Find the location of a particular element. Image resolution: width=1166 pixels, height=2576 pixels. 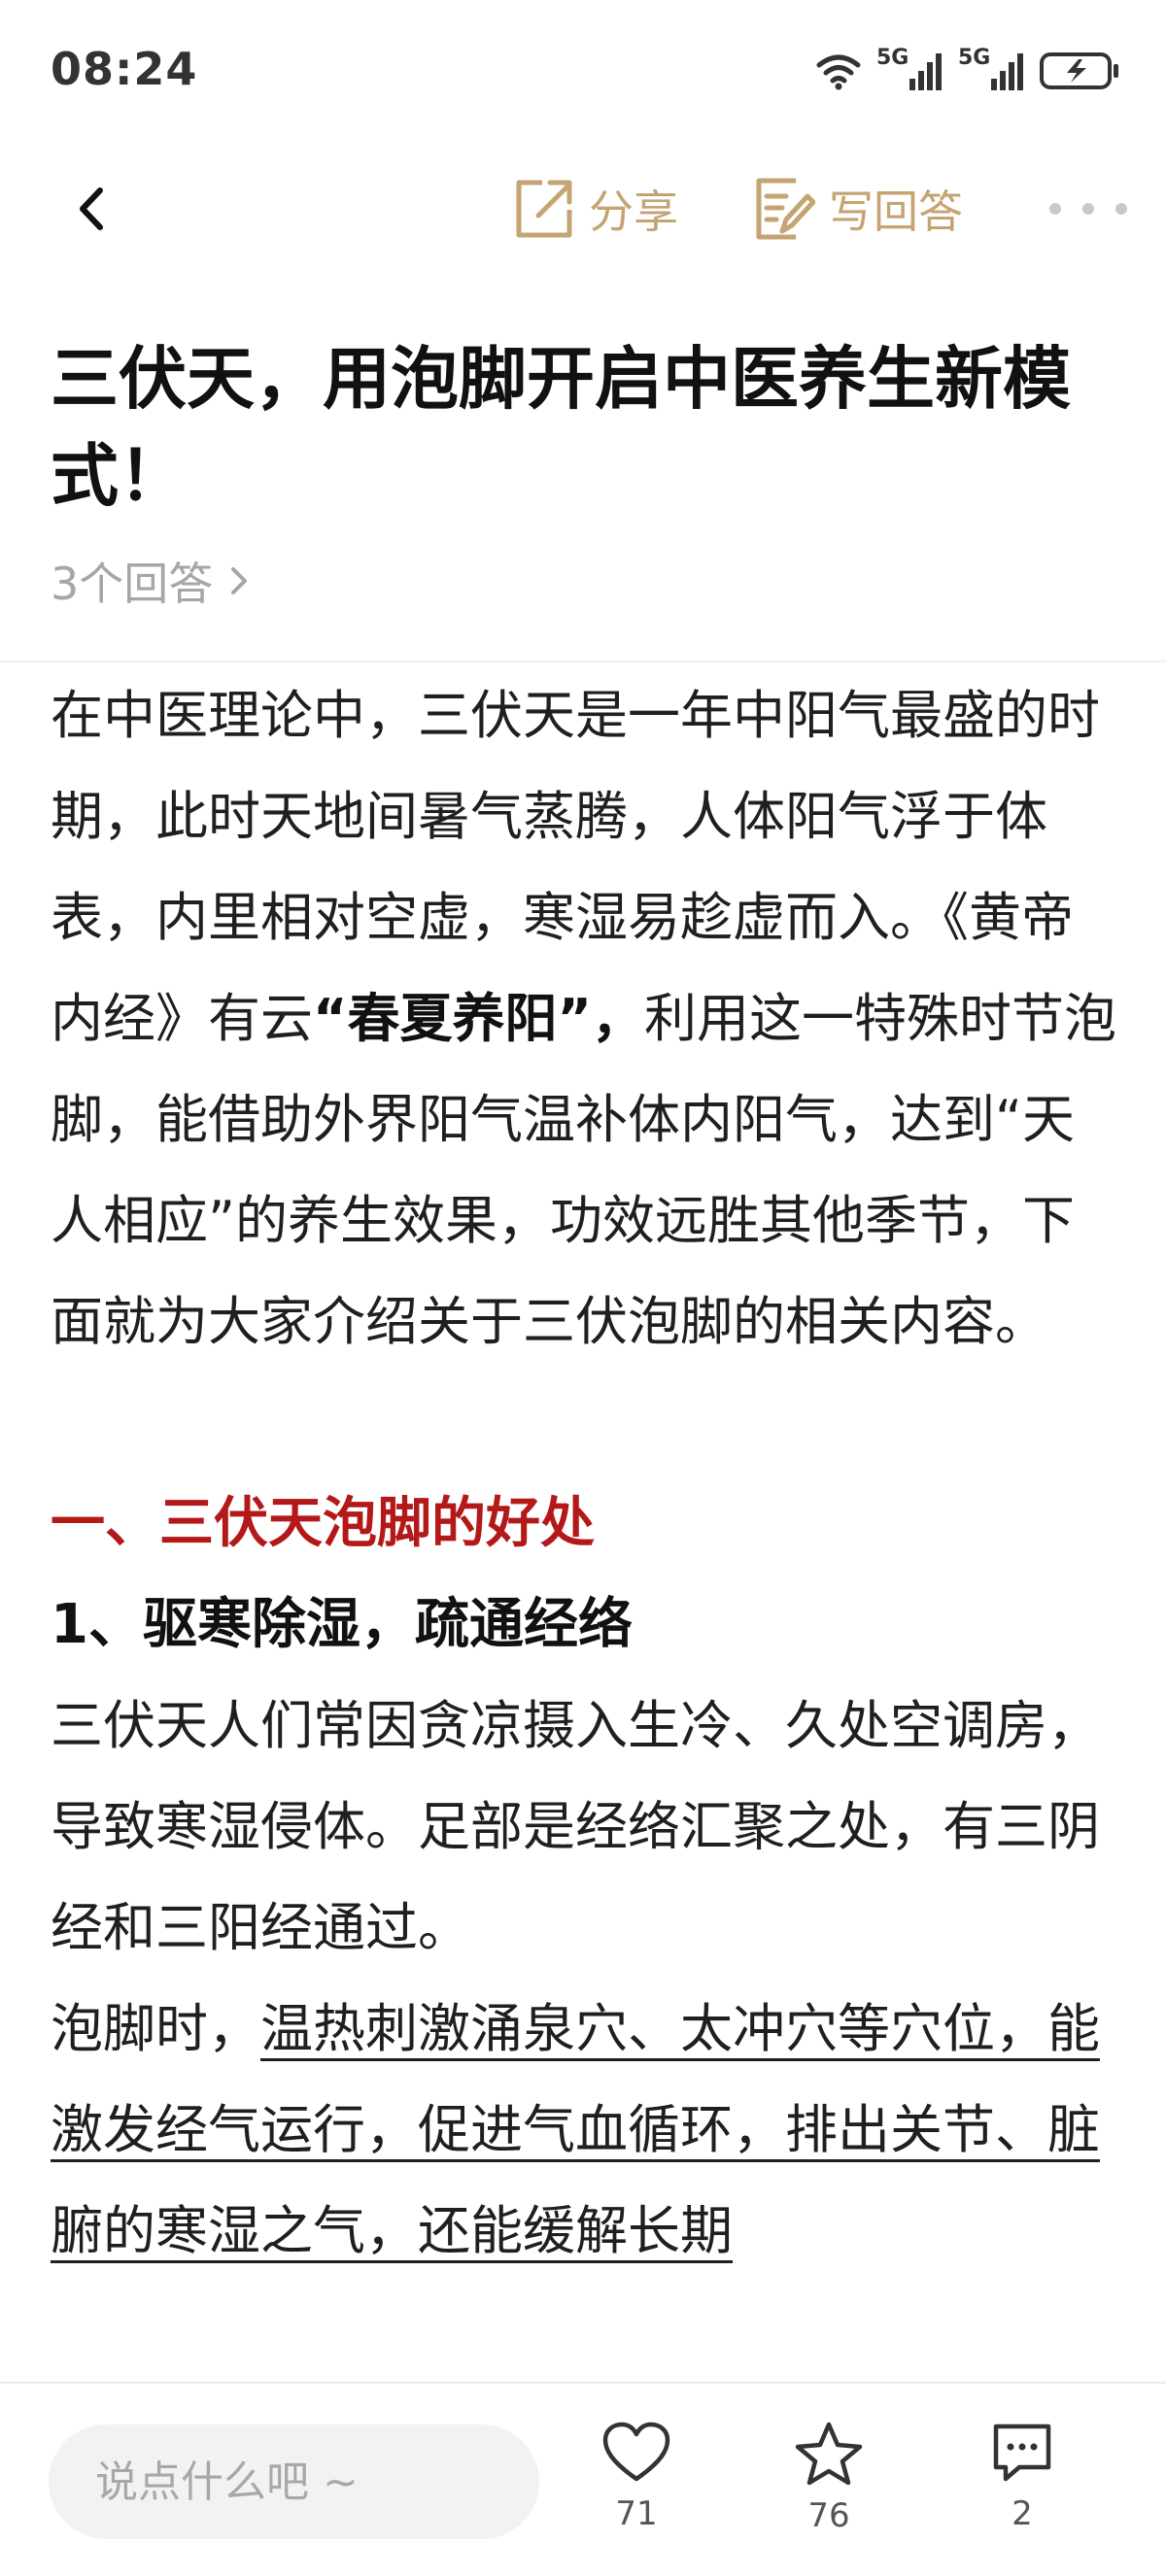

like-button: 71 is located at coordinates (636, 2477).